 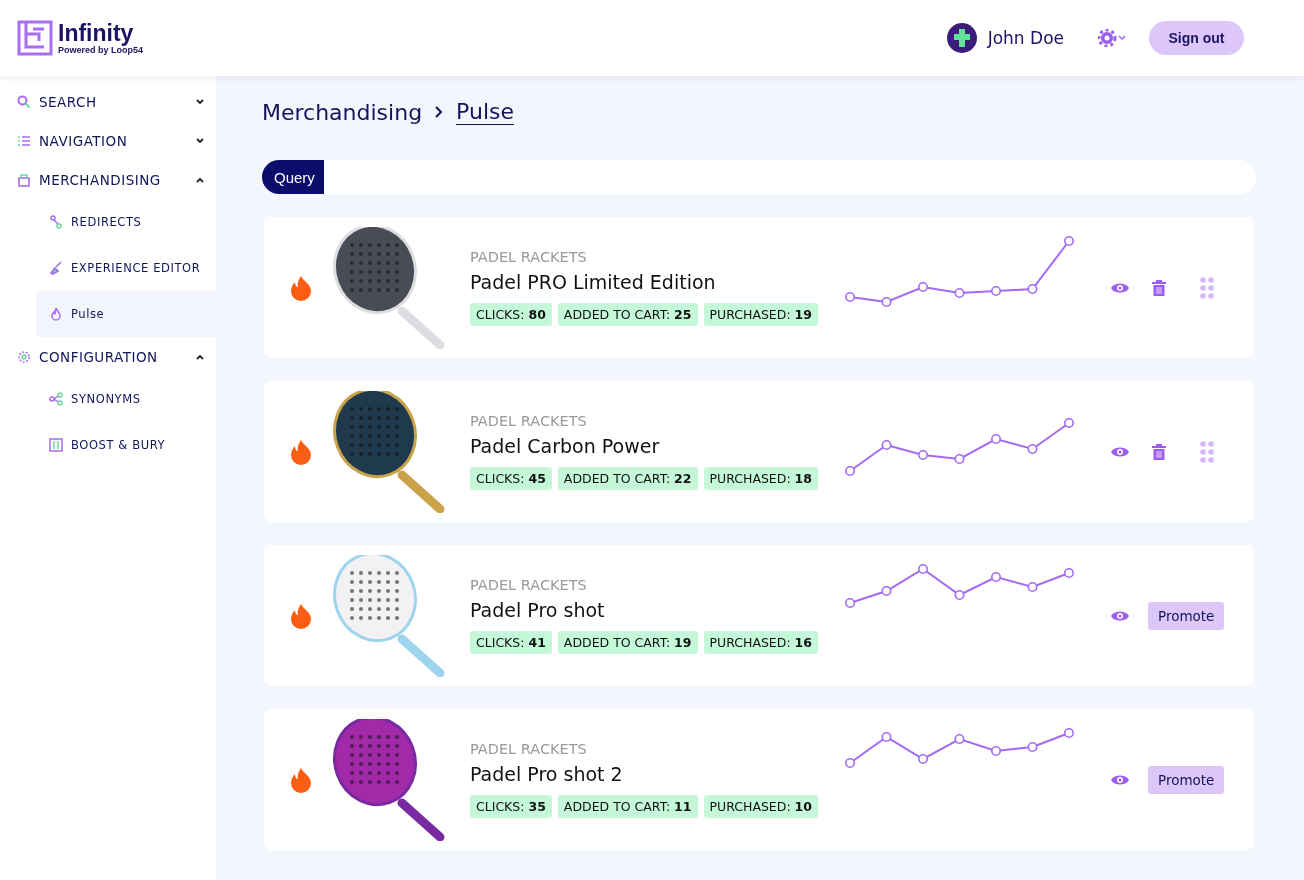 What do you see at coordinates (485, 112) in the screenshot?
I see `breadcrumb-link: Pulse` at bounding box center [485, 112].